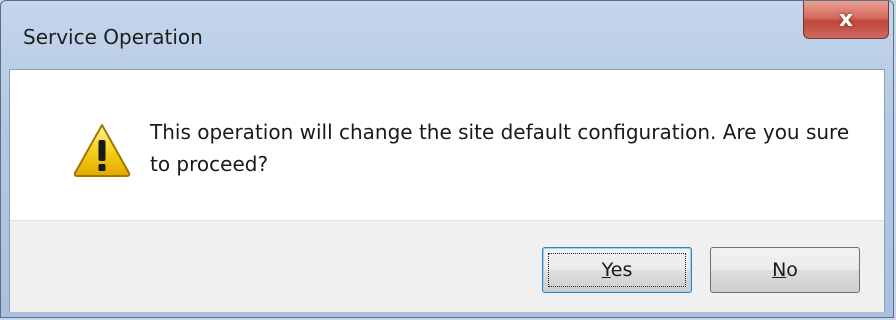 This screenshot has height=320, width=896. I want to click on dialog-title: Service Operation, so click(113, 37).